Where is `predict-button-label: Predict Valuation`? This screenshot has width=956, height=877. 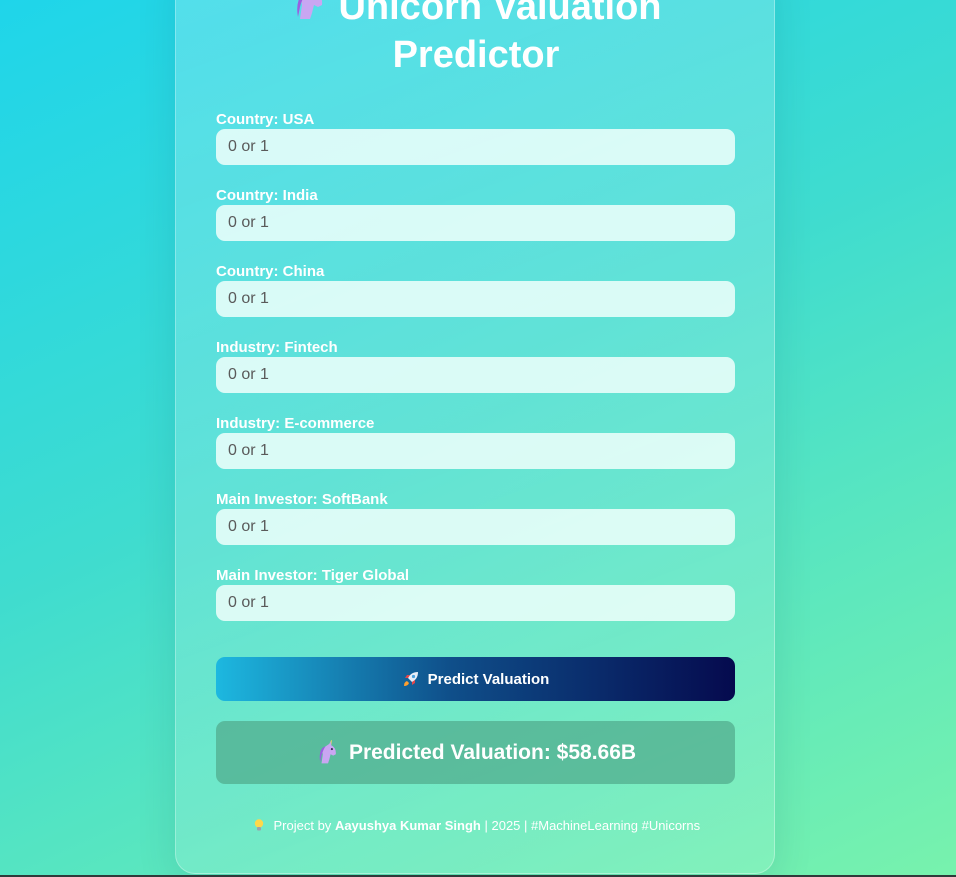
predict-button-label: Predict Valuation is located at coordinates (488, 679).